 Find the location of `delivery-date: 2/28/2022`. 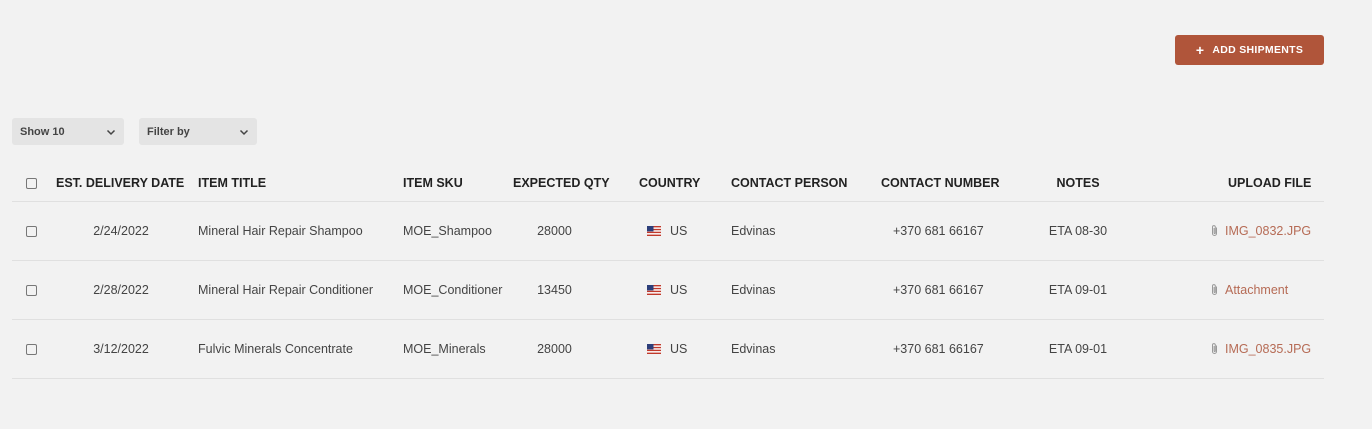

delivery-date: 2/28/2022 is located at coordinates (125, 290).